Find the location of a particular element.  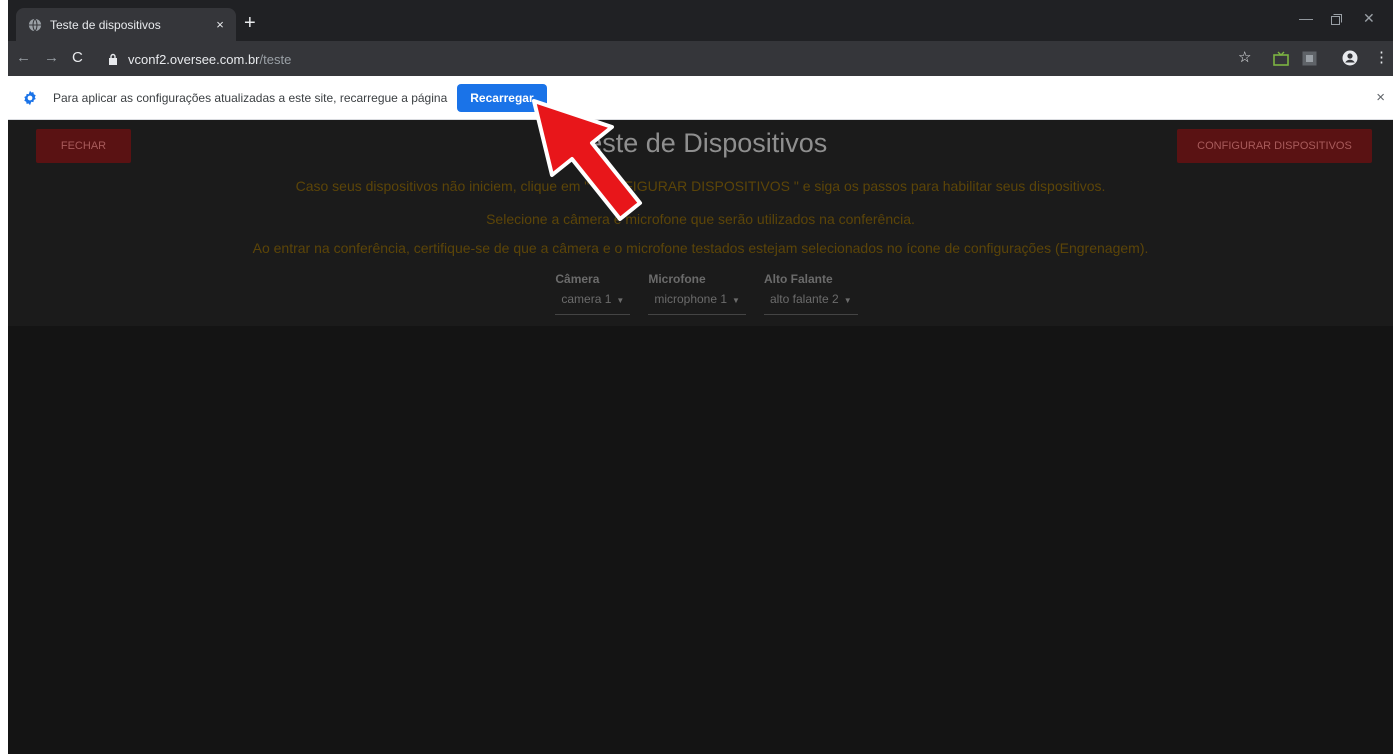

minimize-icon: — is located at coordinates (1306, 18).